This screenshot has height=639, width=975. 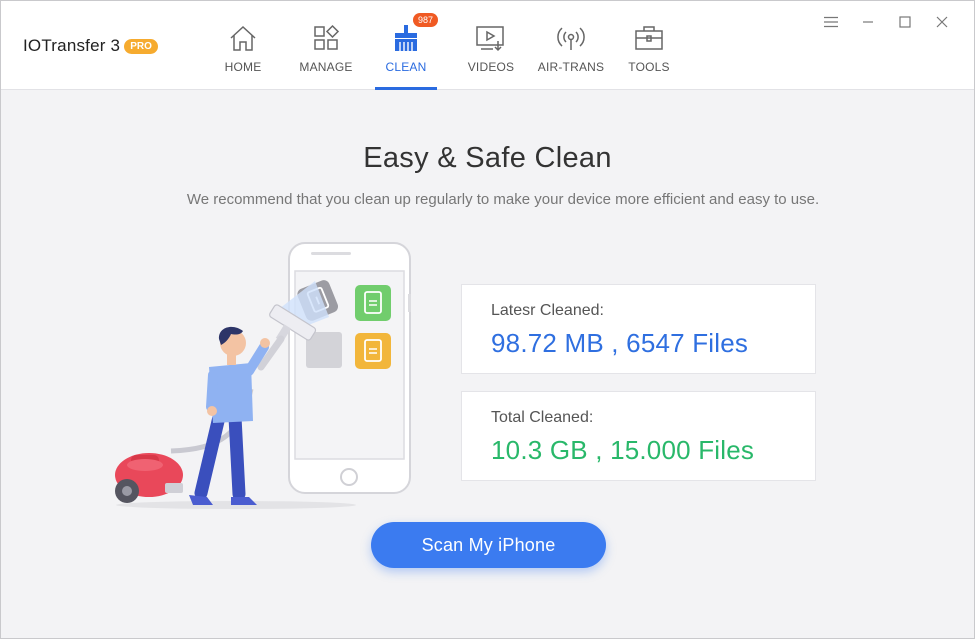 What do you see at coordinates (487, 158) in the screenshot?
I see `page-title: Easy & Safe Clean` at bounding box center [487, 158].